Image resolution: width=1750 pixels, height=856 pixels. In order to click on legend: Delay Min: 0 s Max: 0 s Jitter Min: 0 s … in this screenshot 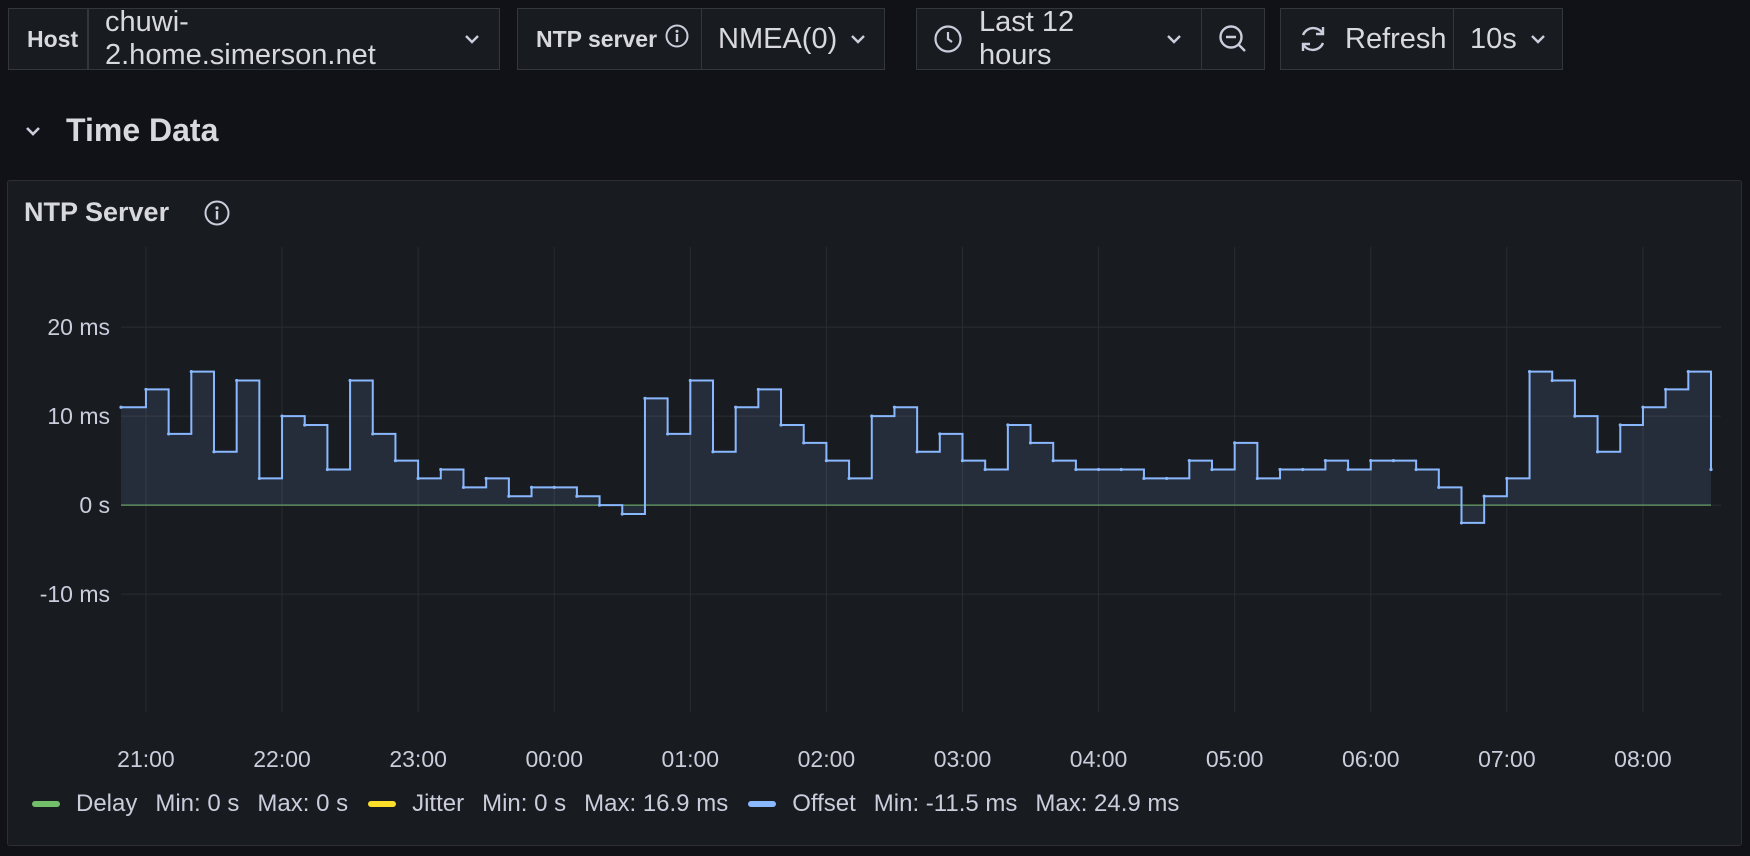, I will do `click(615, 804)`.